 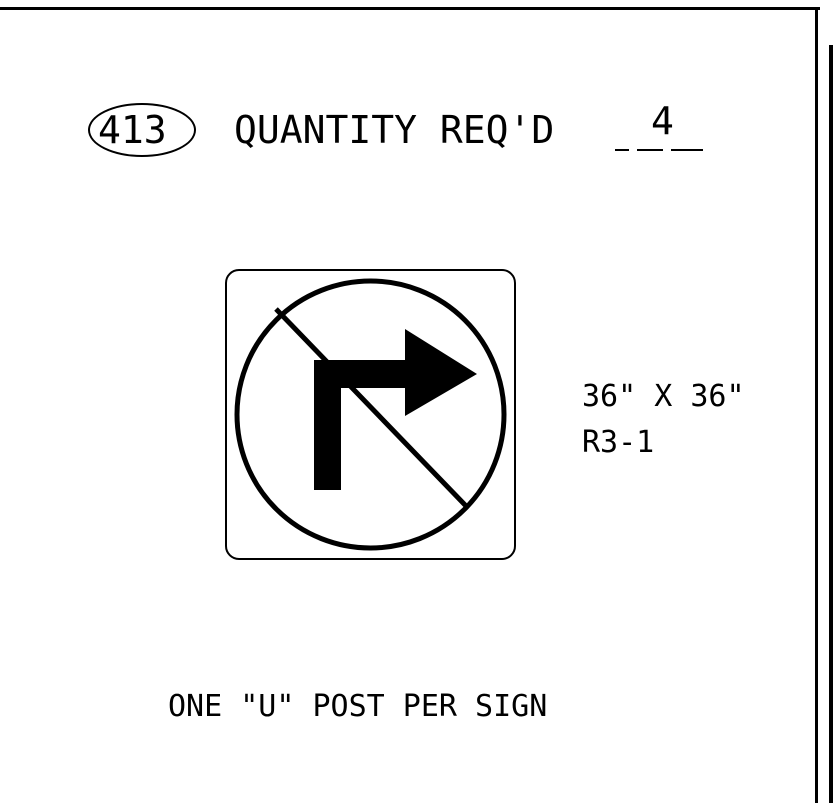 I want to click on prohibition-slash, so click(x=371, y=408).